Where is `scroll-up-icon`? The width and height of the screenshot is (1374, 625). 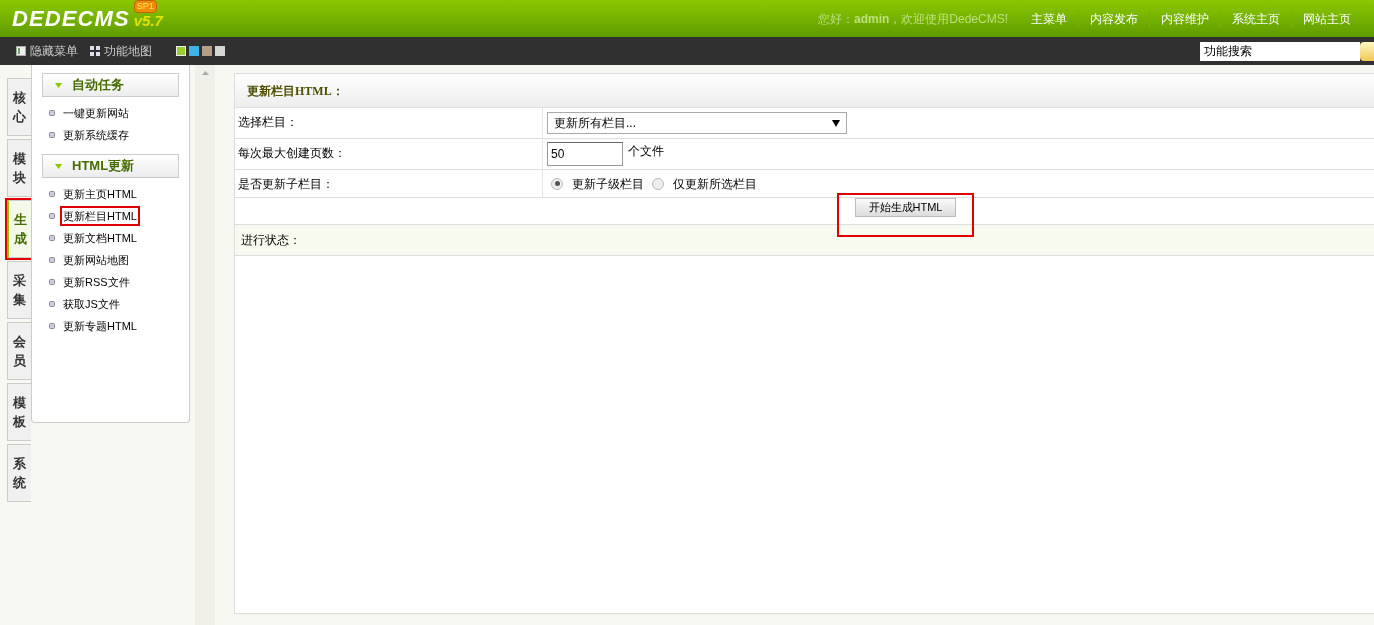
scroll-up-icon is located at coordinates (205, 73).